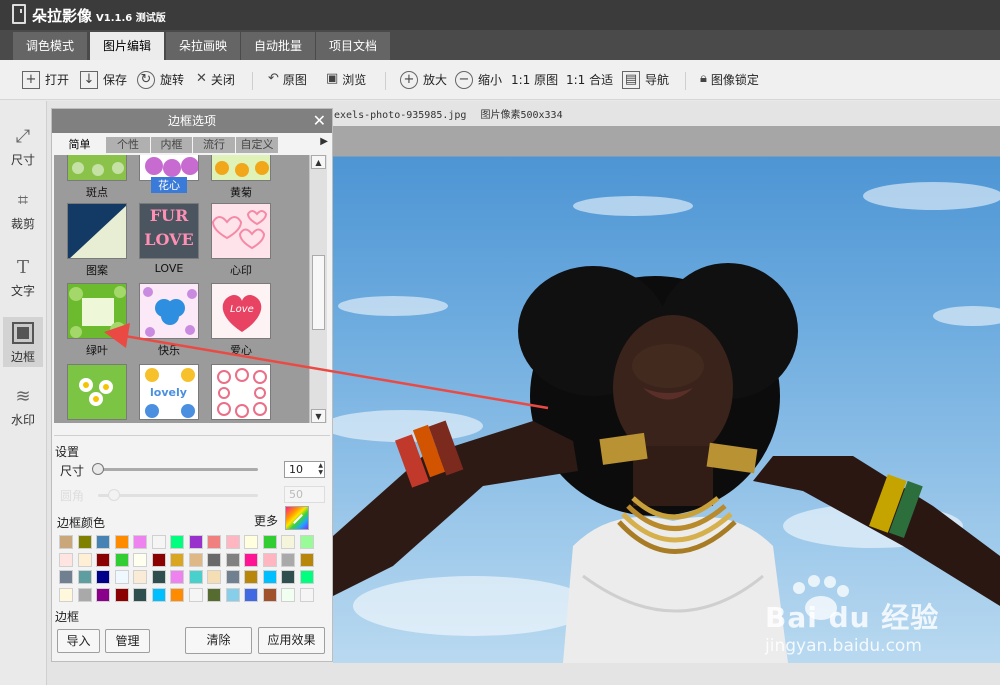 The image size is (1000, 685). Describe the element at coordinates (78, 641) in the screenshot. I see `import-button: 导入` at that location.